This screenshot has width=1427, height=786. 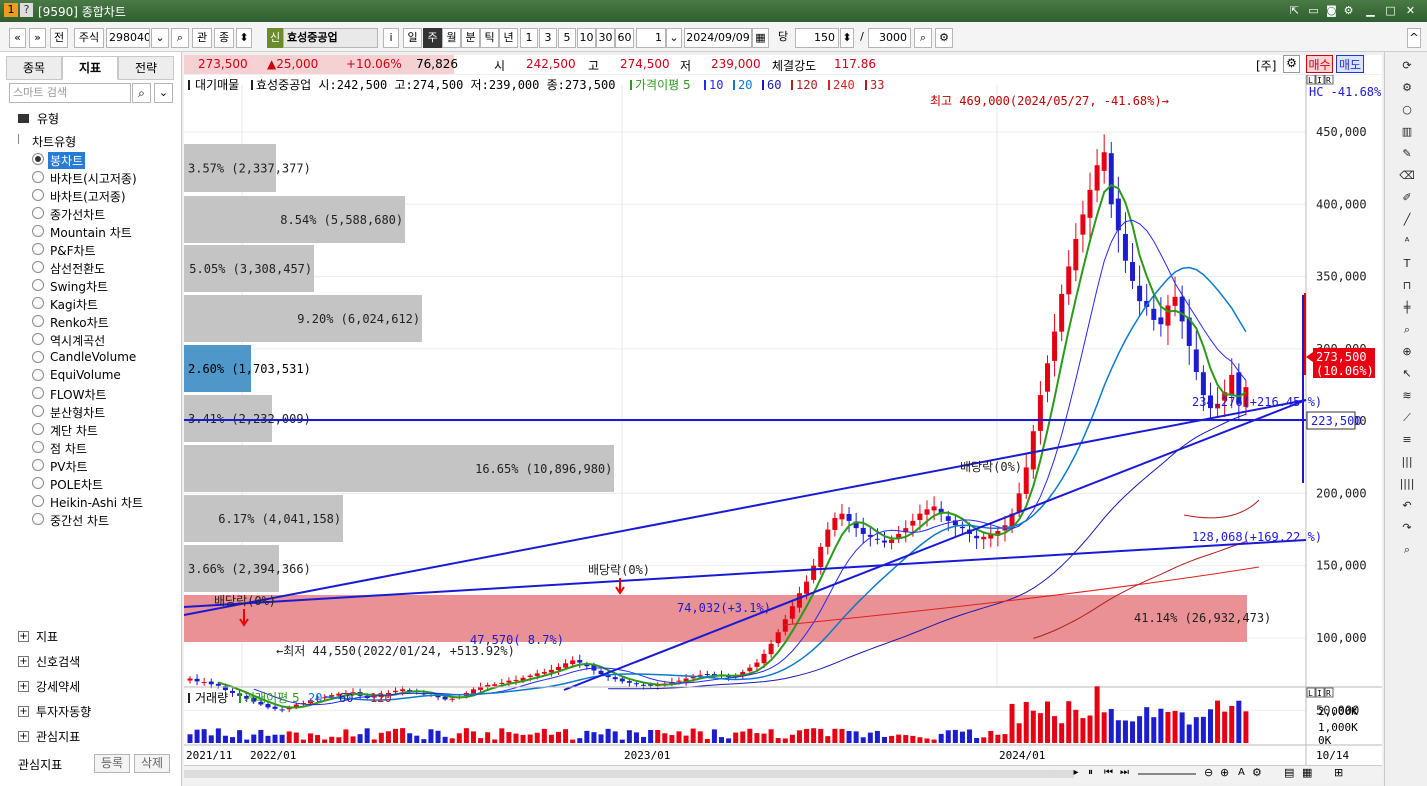 What do you see at coordinates (944, 38) in the screenshot?
I see `toolbar-settings-icon: ⚙` at bounding box center [944, 38].